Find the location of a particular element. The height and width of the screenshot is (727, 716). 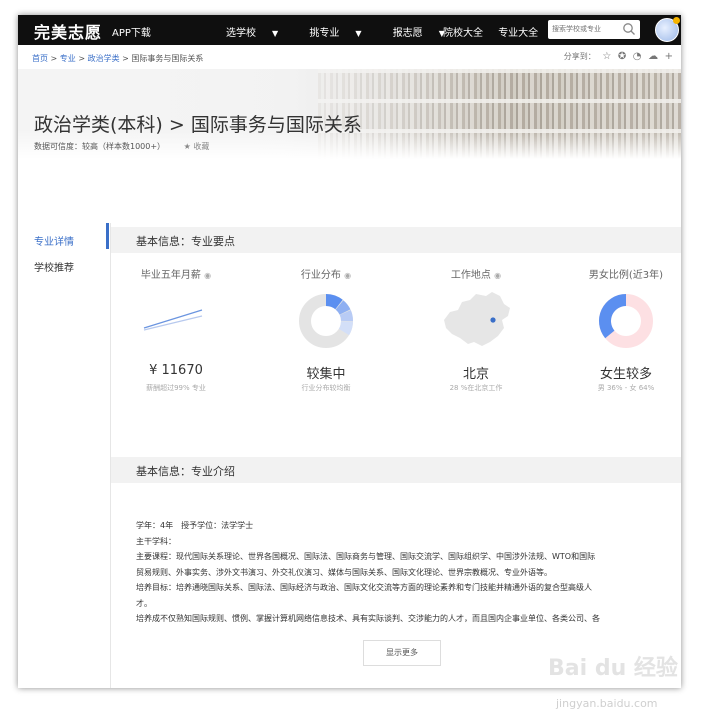

china-map-icon is located at coordinates (477, 319).